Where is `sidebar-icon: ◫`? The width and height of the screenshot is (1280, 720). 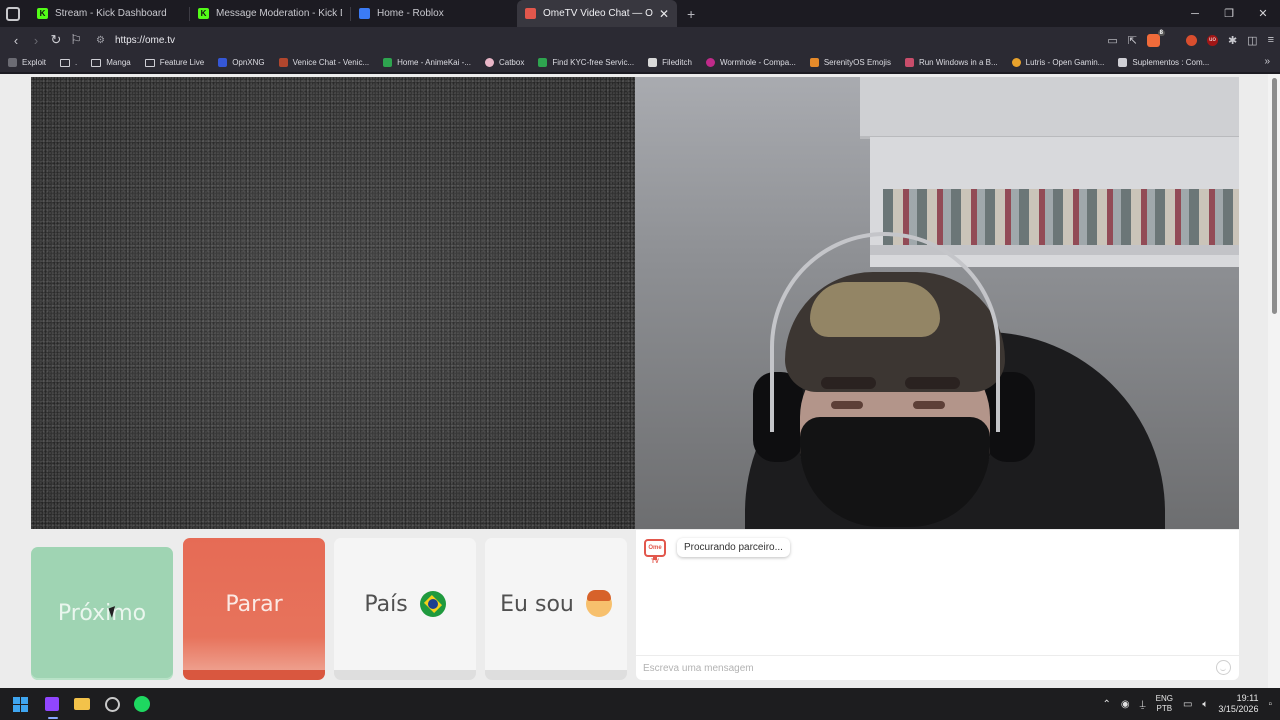
sidebar-icon: ◫ is located at coordinates (1252, 40).